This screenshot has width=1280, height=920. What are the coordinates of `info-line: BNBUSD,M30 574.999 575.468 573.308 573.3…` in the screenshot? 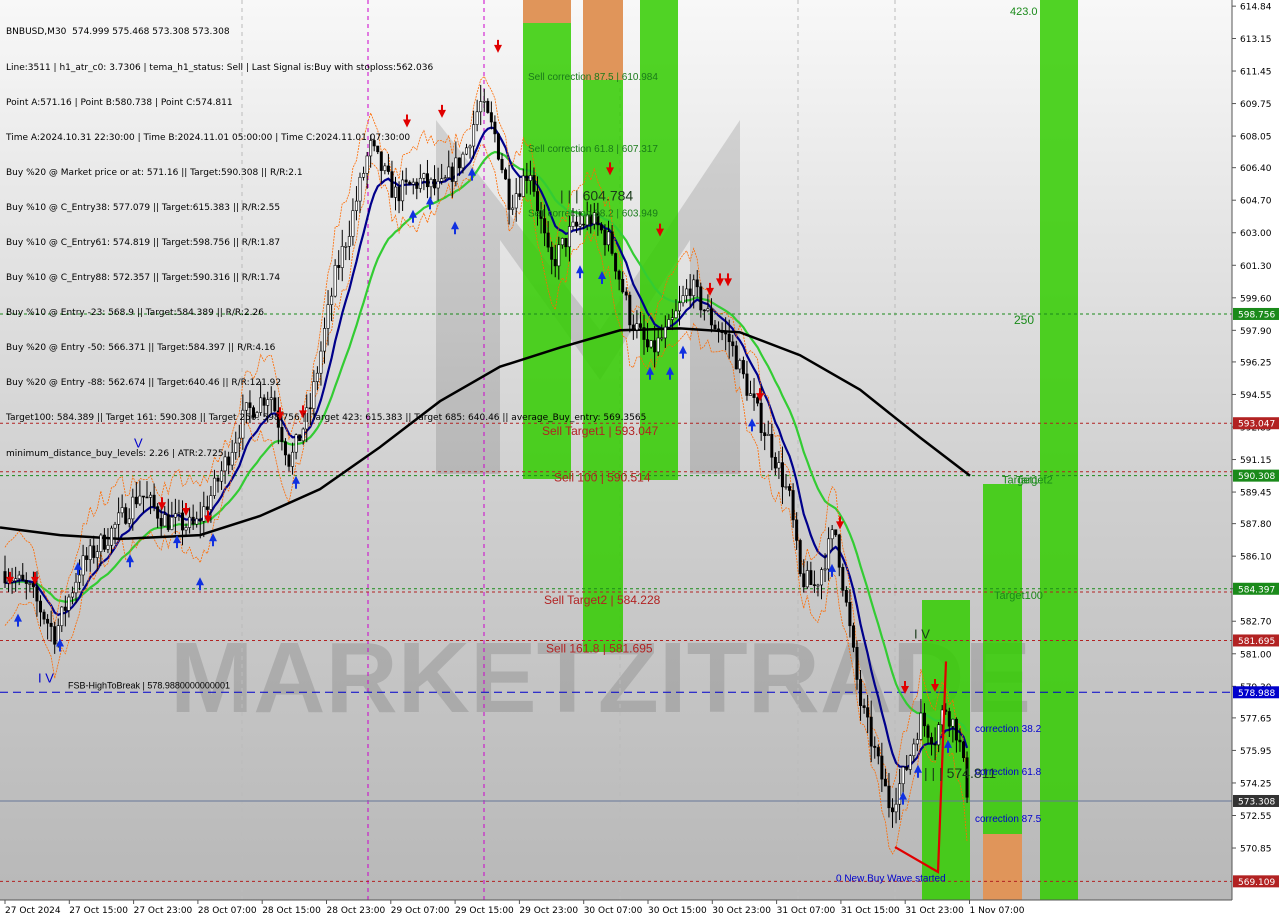 It's located at (118, 32).